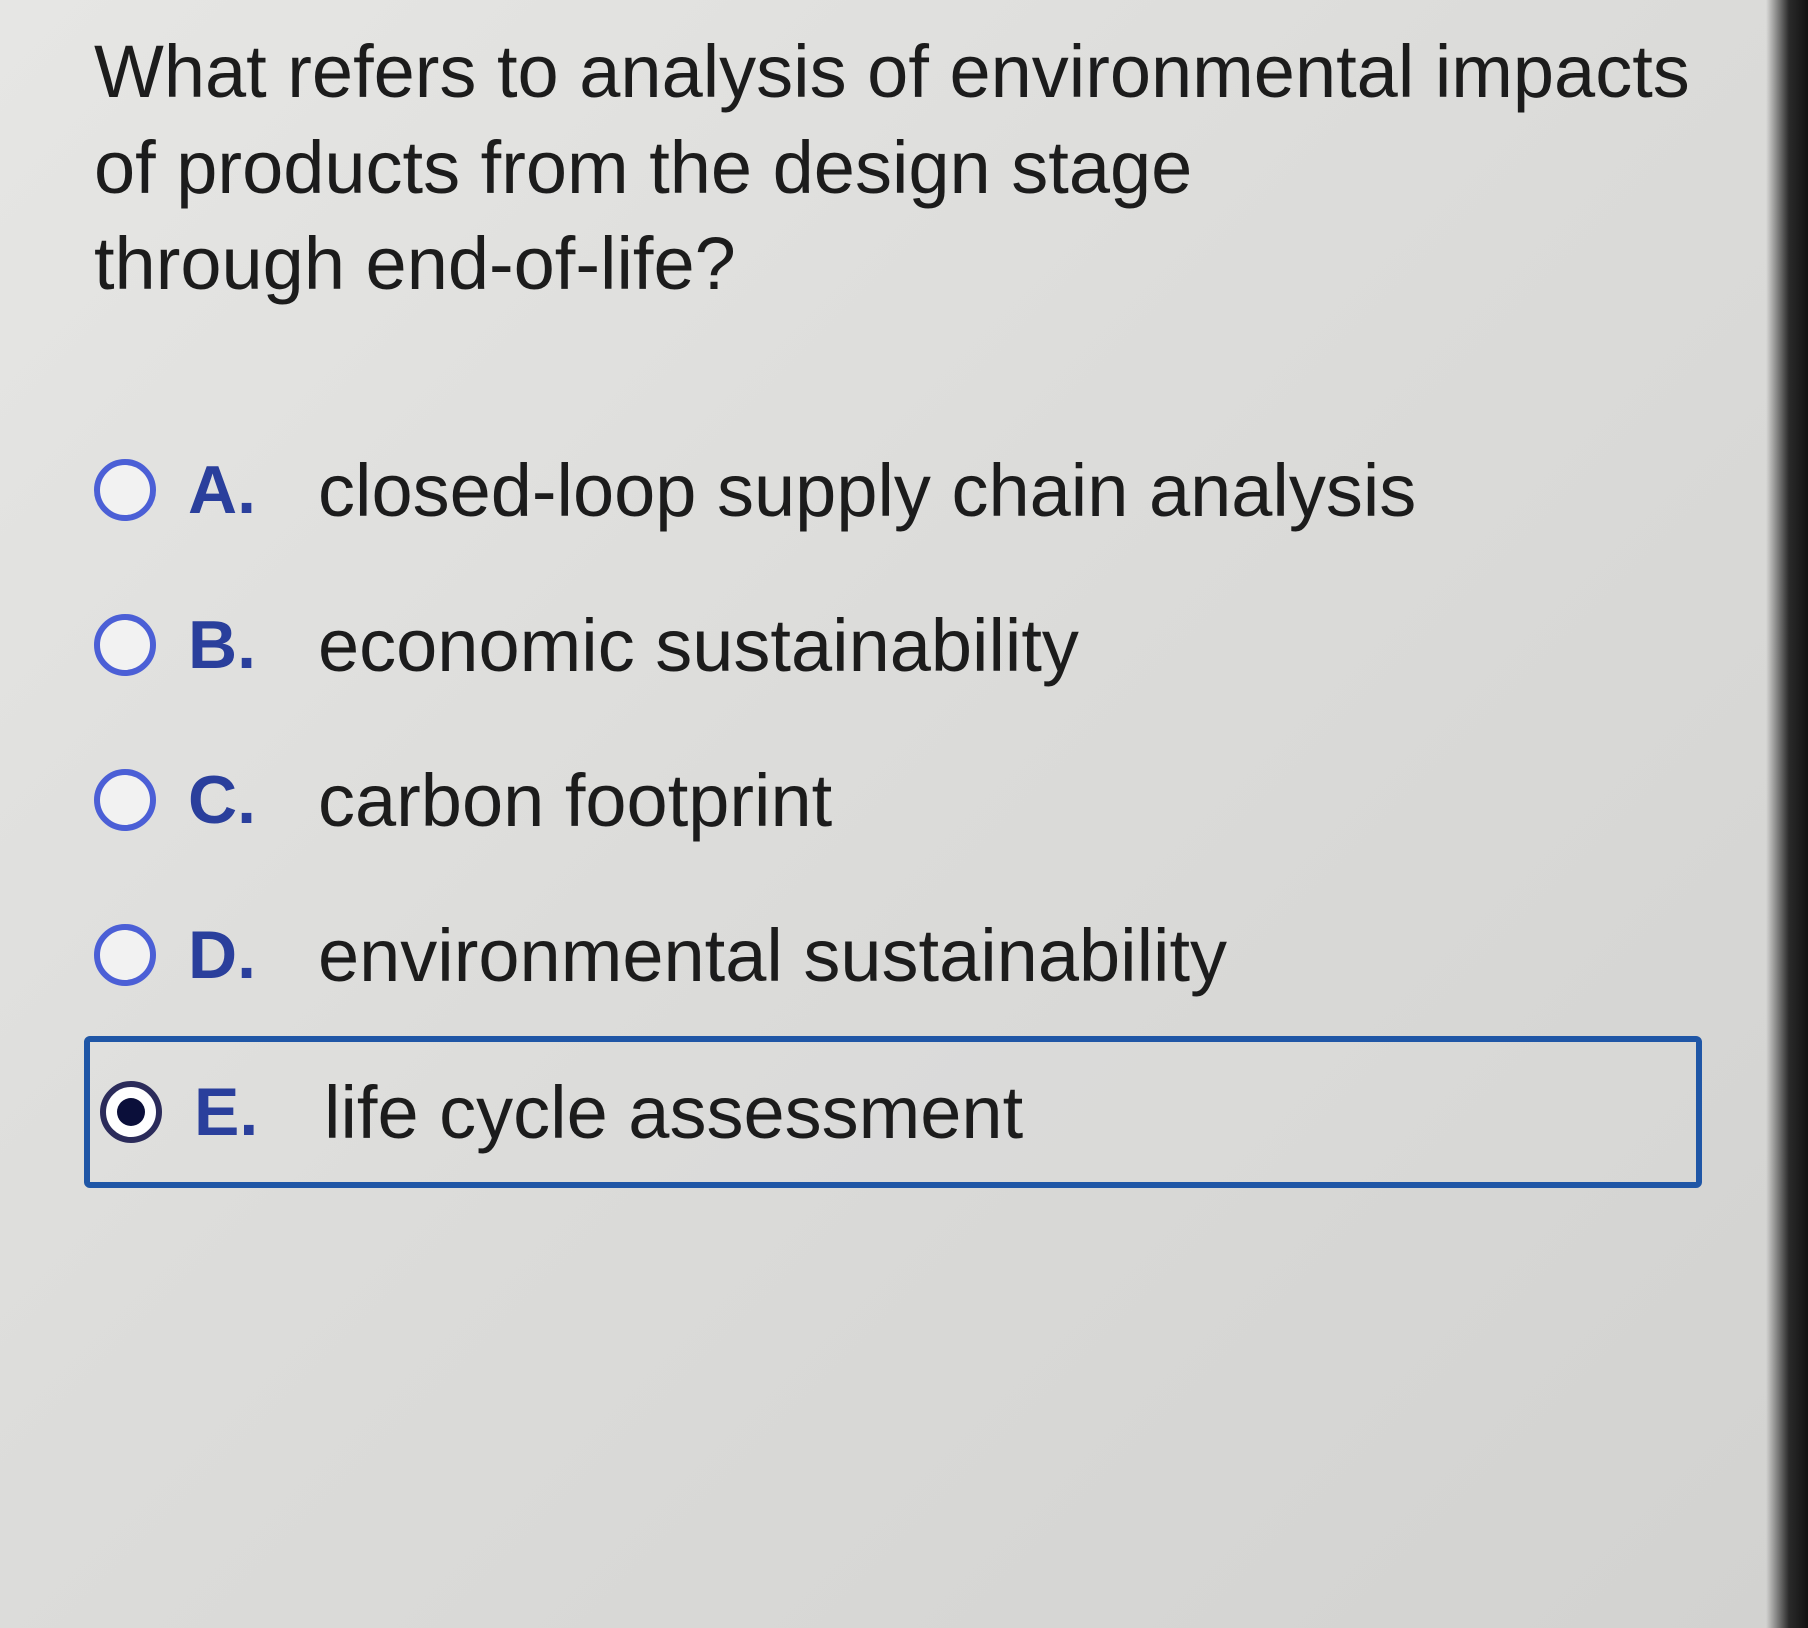  I want to click on option-e-selected: E. life cycle assessment, so click(893, 1112).